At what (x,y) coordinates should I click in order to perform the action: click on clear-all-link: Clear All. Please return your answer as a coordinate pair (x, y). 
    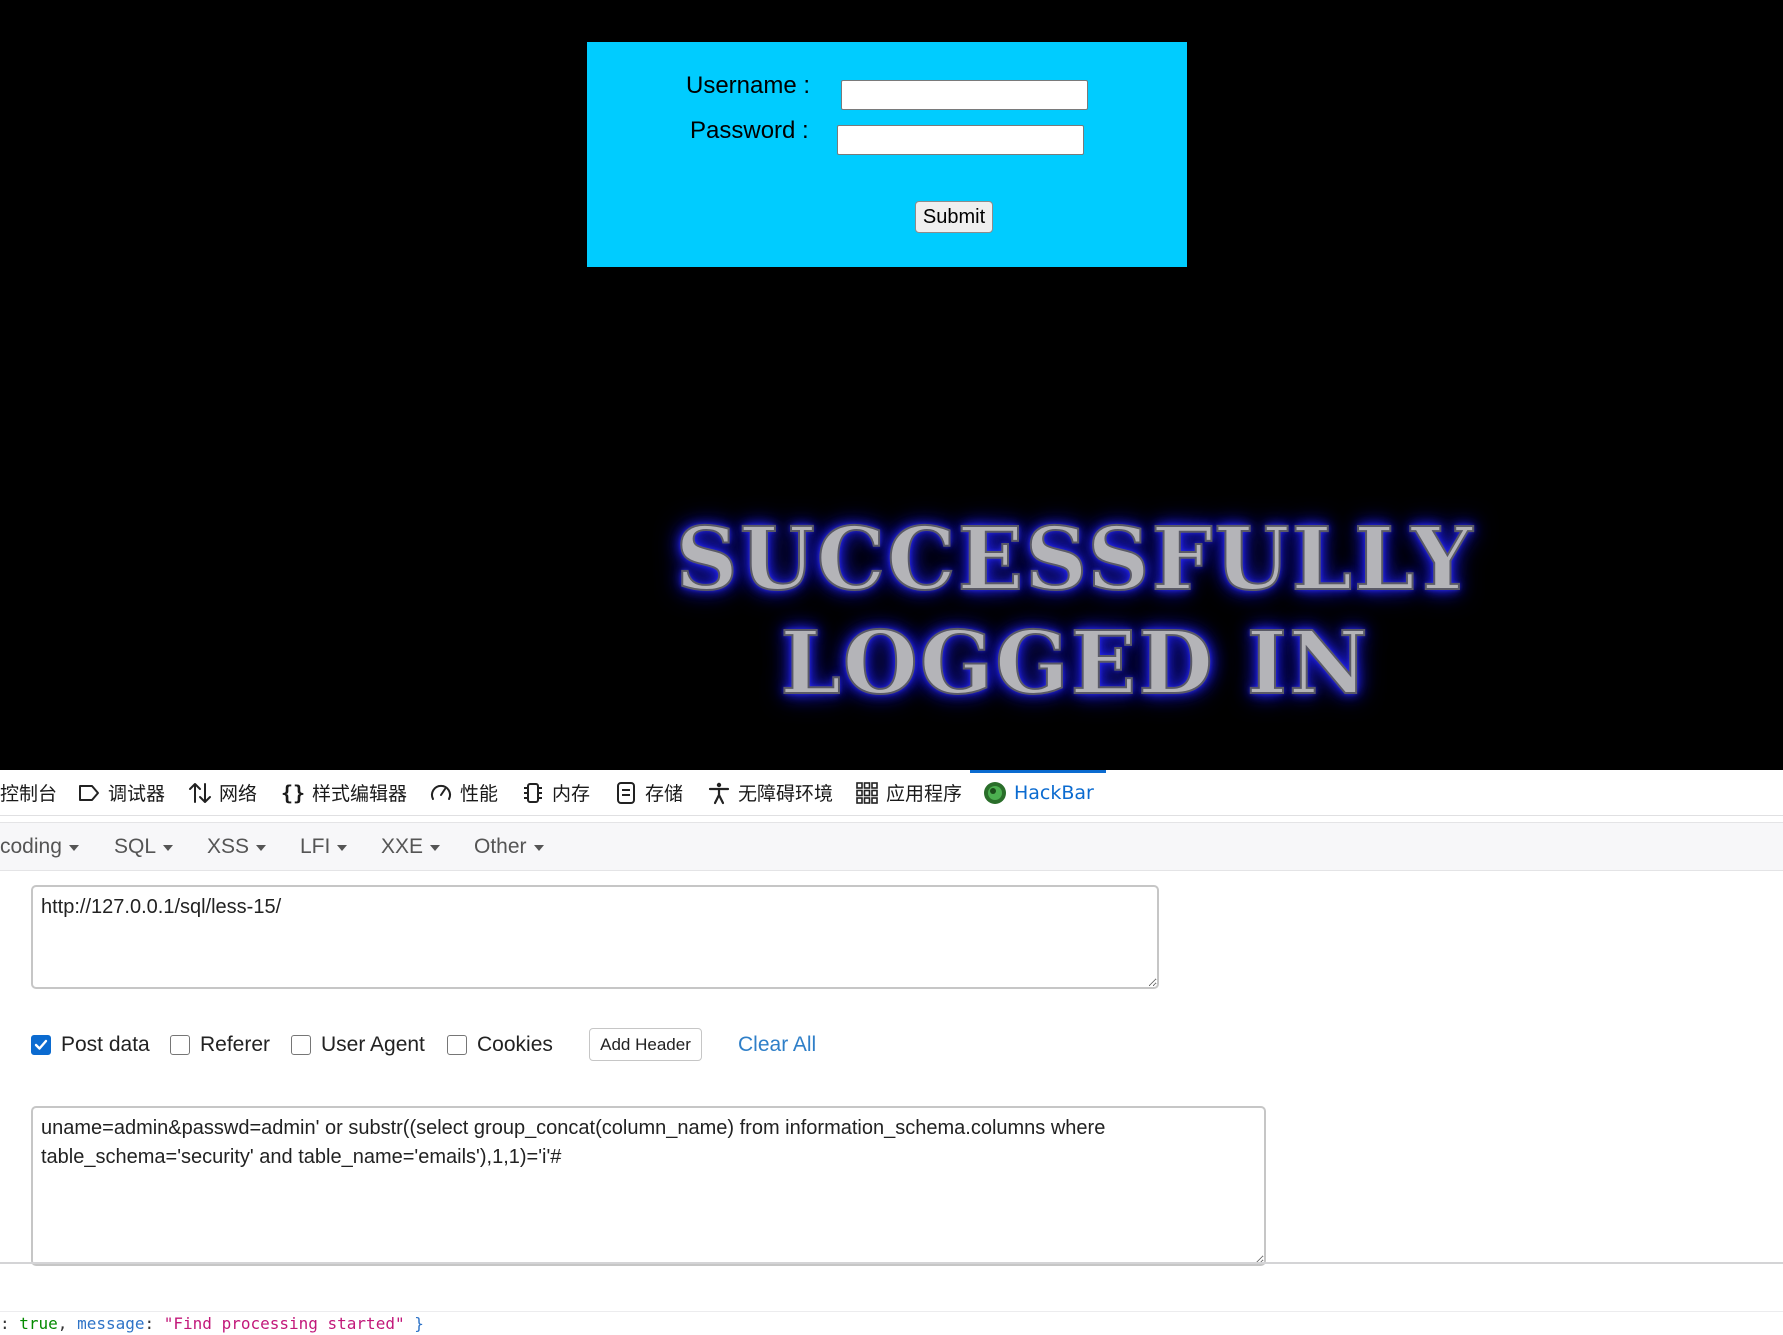
    Looking at the image, I should click on (777, 1045).